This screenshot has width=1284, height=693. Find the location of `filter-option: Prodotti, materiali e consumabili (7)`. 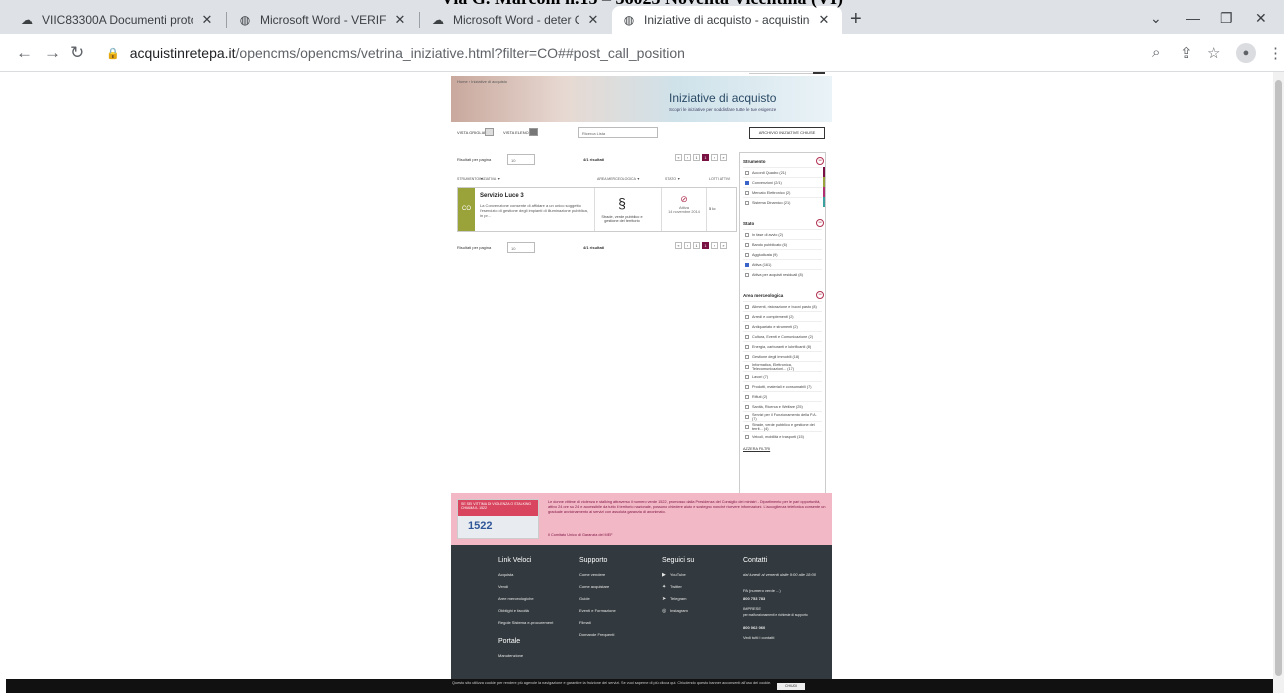

filter-option: Prodotti, materiali e consumabili (7) is located at coordinates (782, 386).